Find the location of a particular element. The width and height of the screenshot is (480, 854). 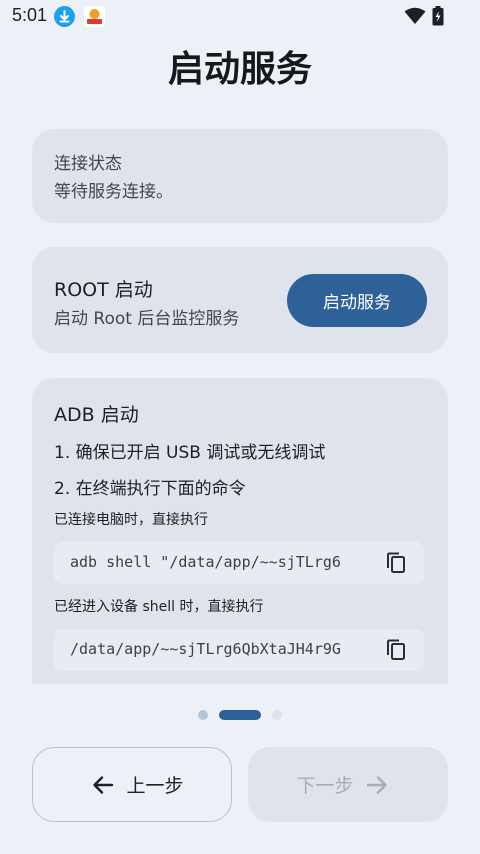

battery-icon is located at coordinates (438, 18).